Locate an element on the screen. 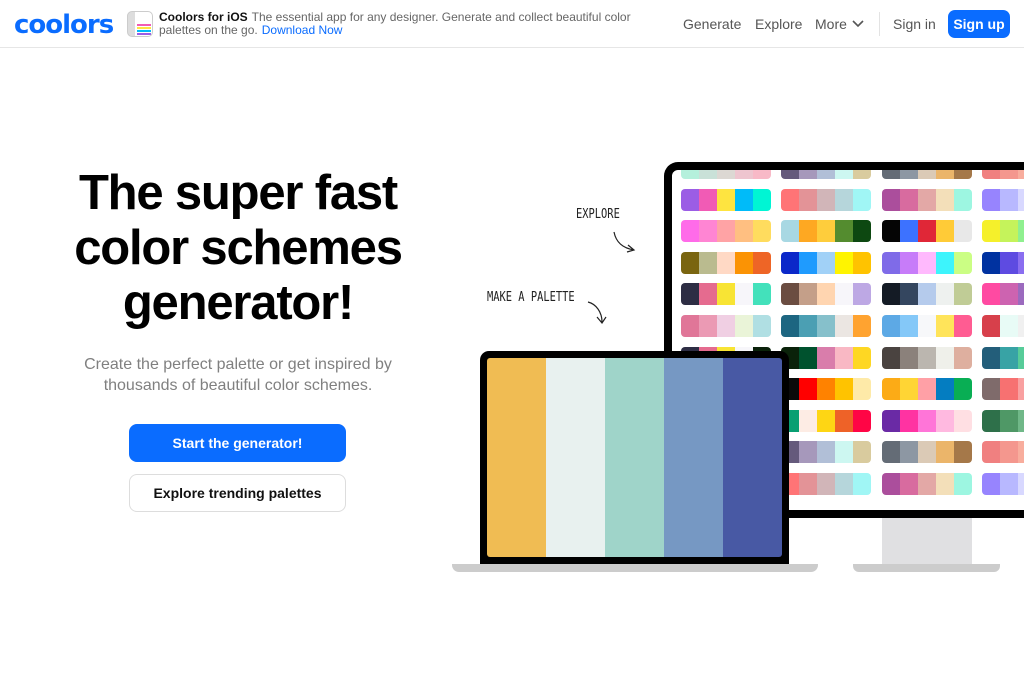  start-generator-button: Start the generator! is located at coordinates (237, 443).